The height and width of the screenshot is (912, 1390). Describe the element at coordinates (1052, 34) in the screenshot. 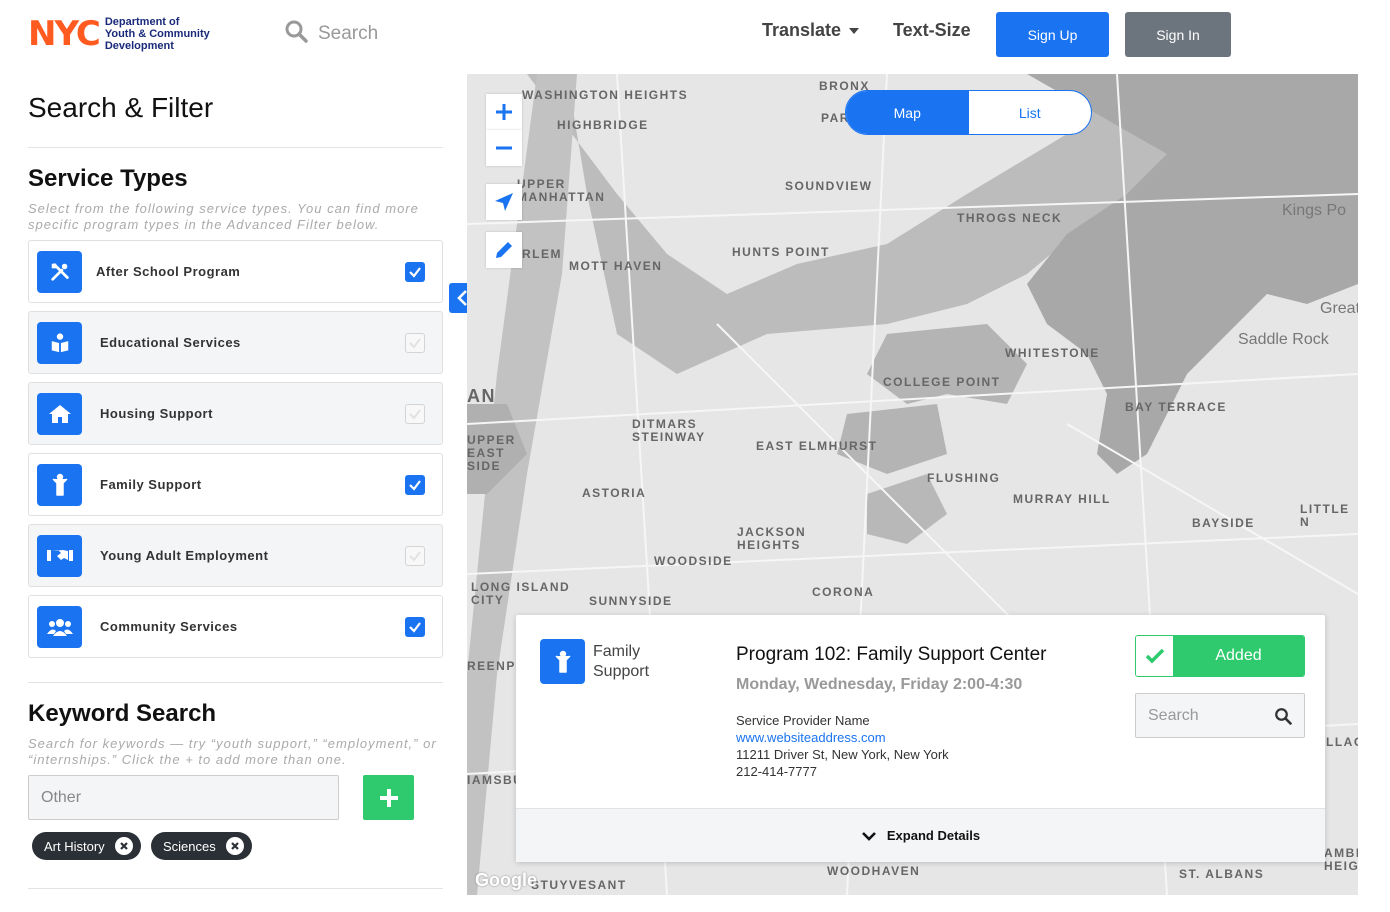

I see `sign-up-button: Sign Up` at that location.